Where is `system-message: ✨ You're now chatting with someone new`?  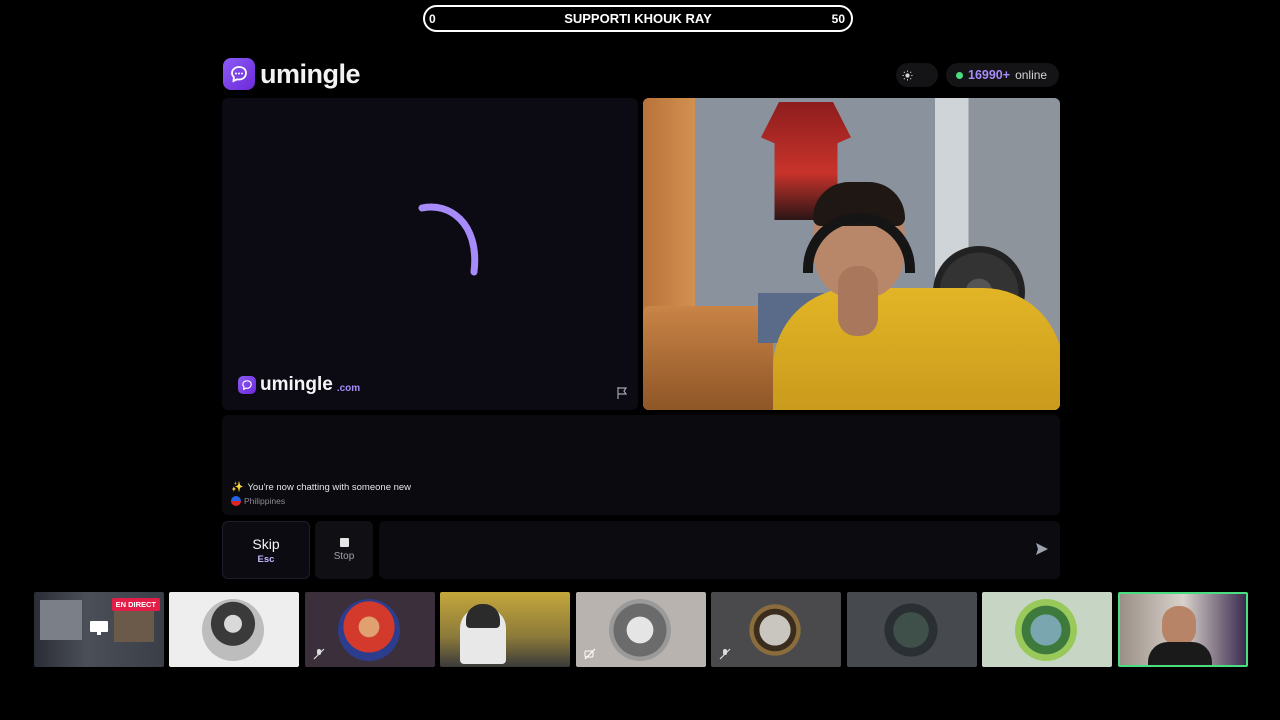 system-message: ✨ You're now chatting with someone new is located at coordinates (321, 487).